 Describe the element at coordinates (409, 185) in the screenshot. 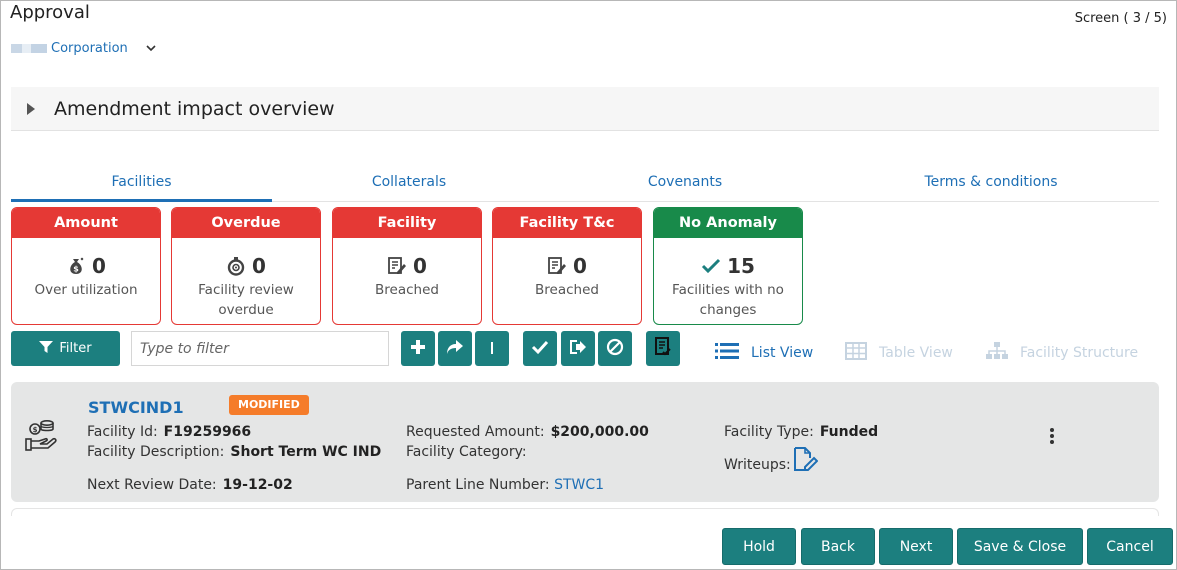

I see `tab-collaterals: Collaterals` at that location.